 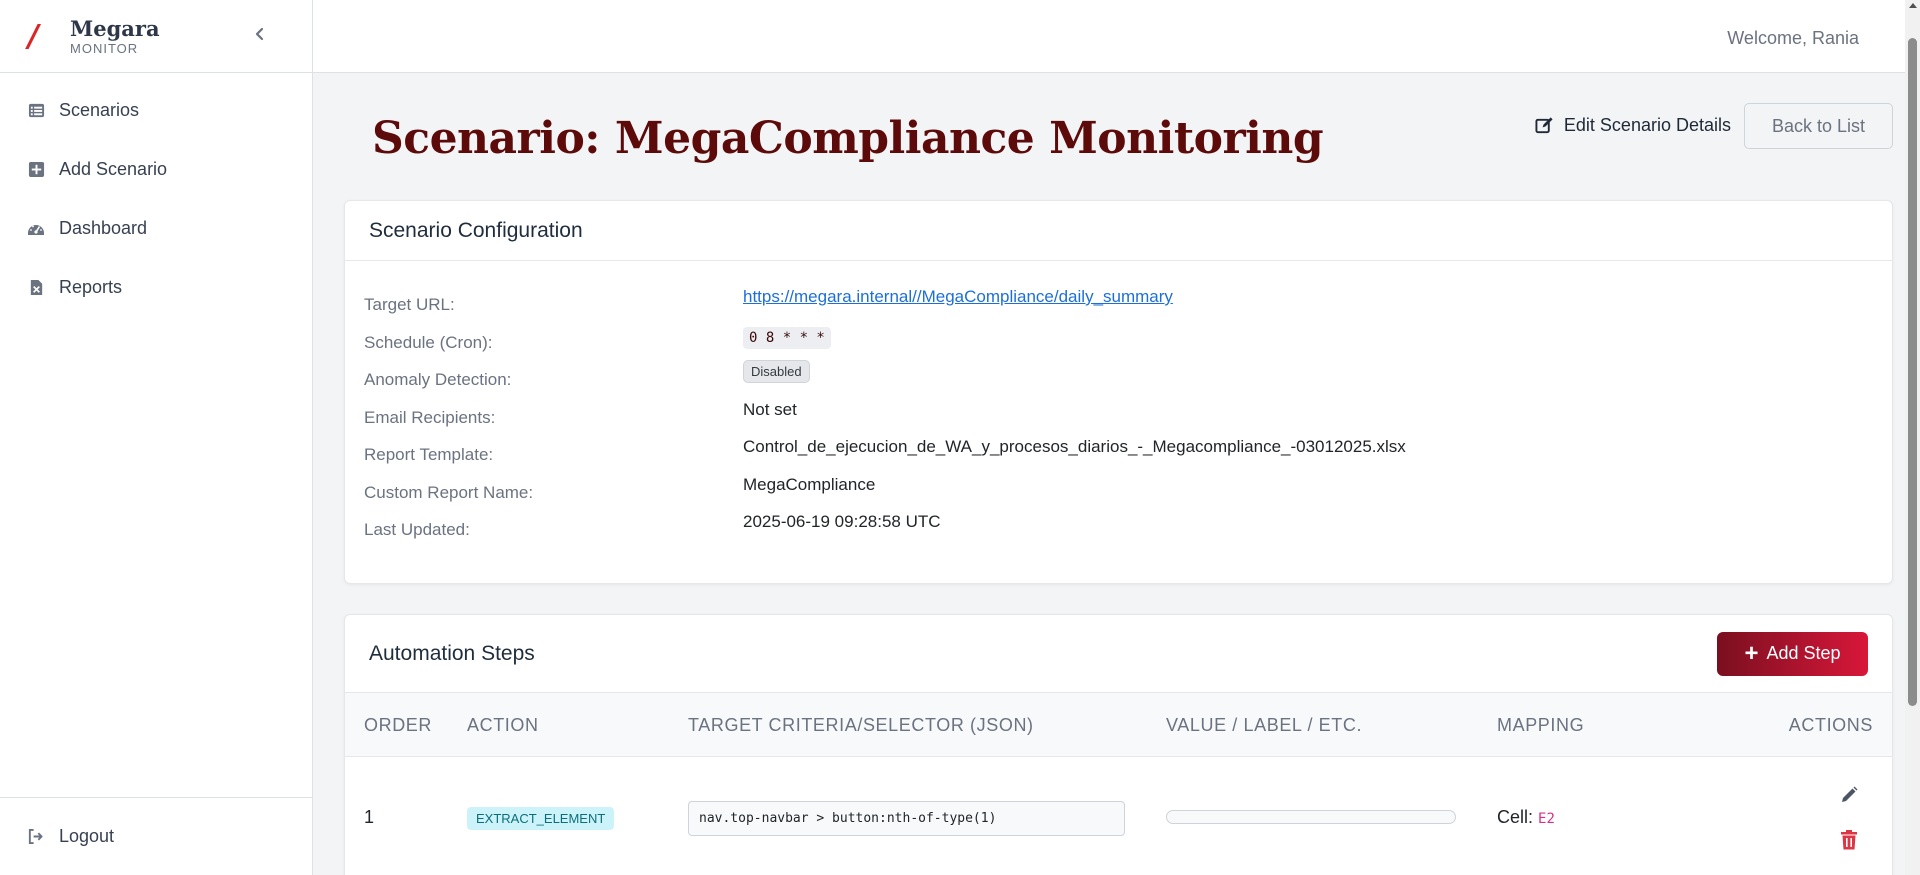 I want to click on add-step-label: Add Step, so click(x=1803, y=653).